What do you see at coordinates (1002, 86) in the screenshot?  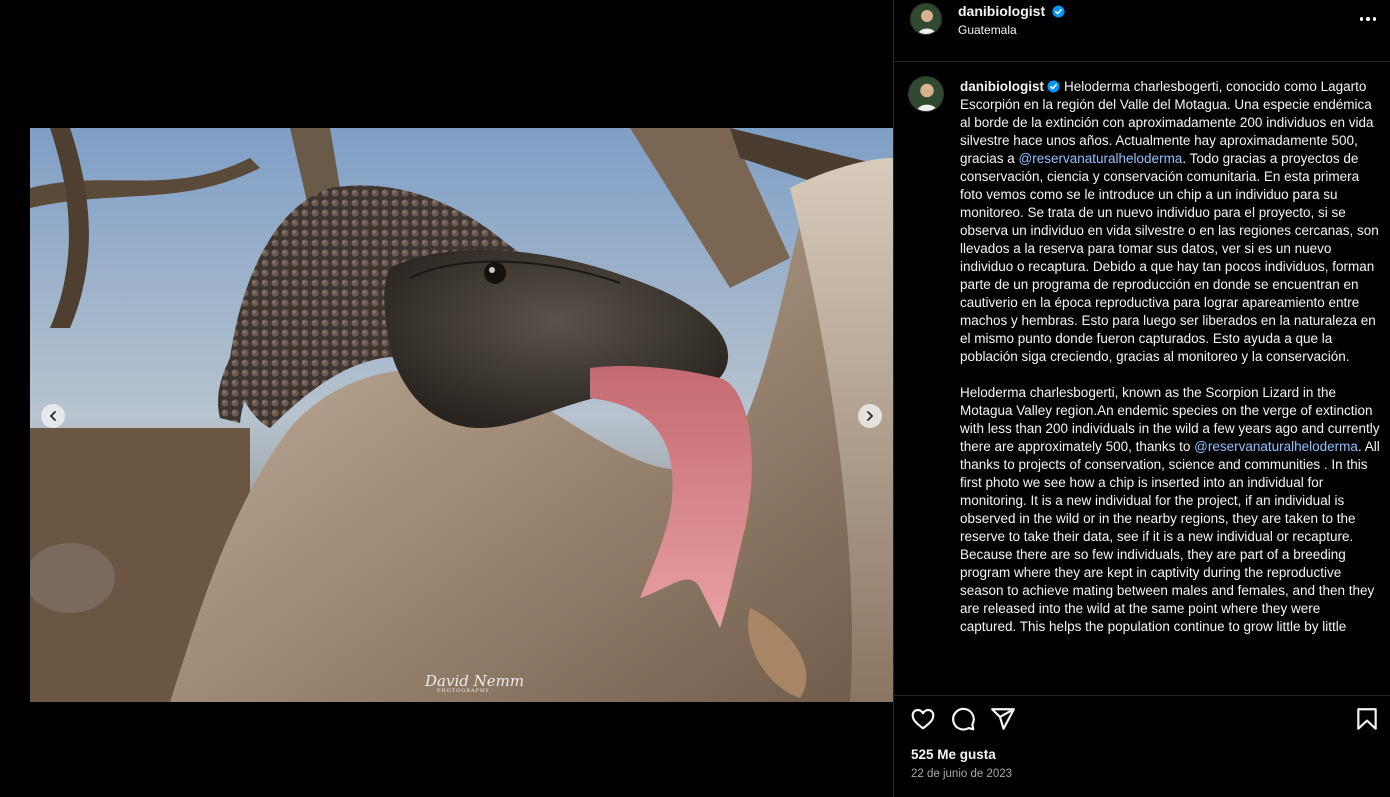 I see `caption-username-text: danibiologist` at bounding box center [1002, 86].